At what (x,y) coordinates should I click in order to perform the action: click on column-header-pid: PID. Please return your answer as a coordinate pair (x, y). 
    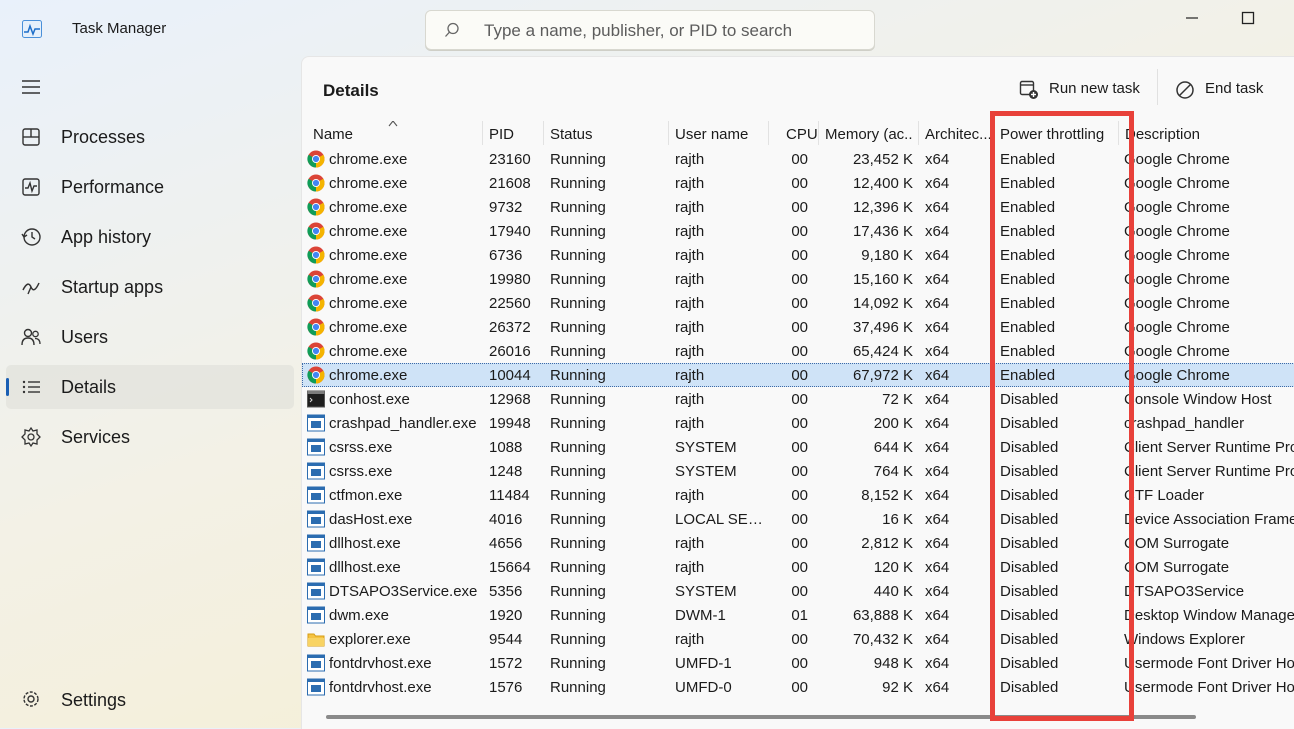
    Looking at the image, I should click on (501, 134).